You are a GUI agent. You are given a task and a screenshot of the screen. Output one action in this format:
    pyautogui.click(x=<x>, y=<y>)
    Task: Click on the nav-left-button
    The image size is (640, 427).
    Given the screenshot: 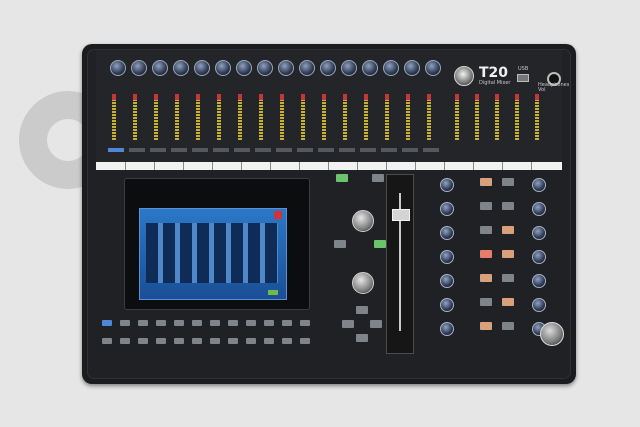 What is the action you would take?
    pyautogui.click(x=348, y=324)
    